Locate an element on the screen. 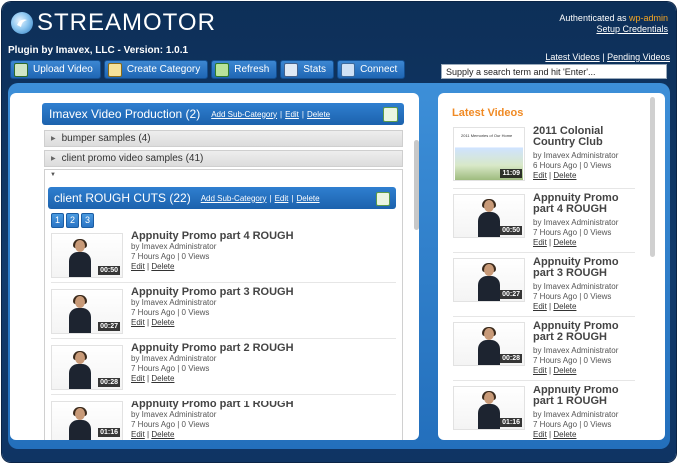 Image resolution: width=680 pixels, height=467 pixels. latest-videos-link: Latest Videos is located at coordinates (572, 57).